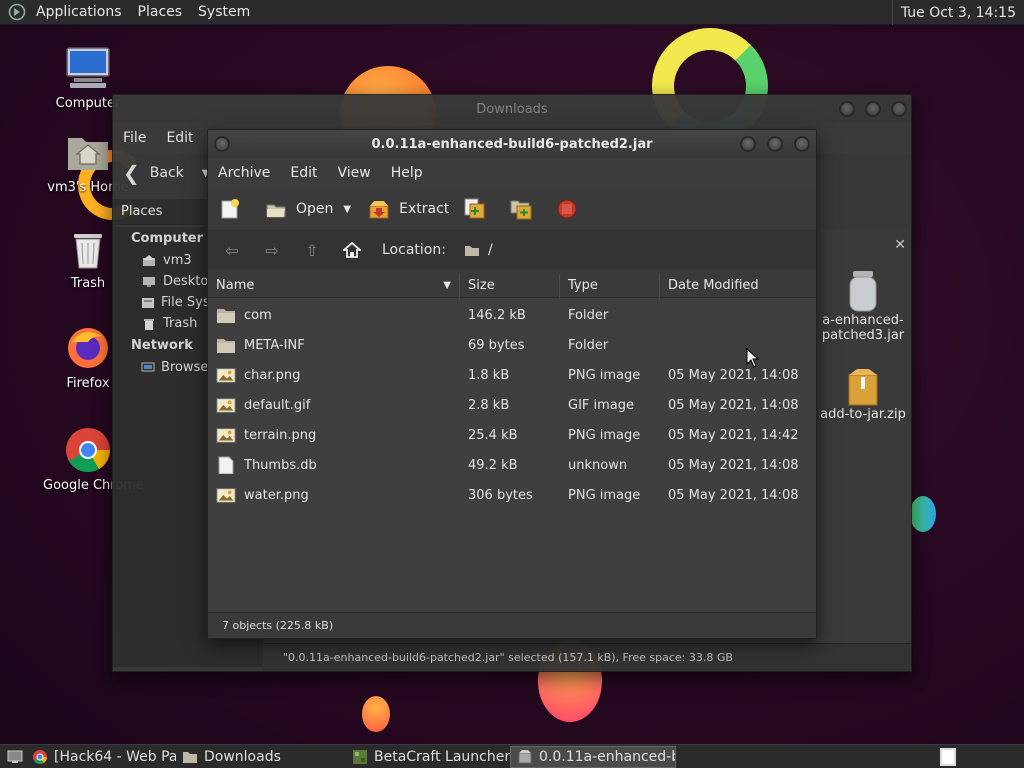 This screenshot has width=1024, height=768. What do you see at coordinates (272, 375) in the screenshot?
I see `file-name: char.png` at bounding box center [272, 375].